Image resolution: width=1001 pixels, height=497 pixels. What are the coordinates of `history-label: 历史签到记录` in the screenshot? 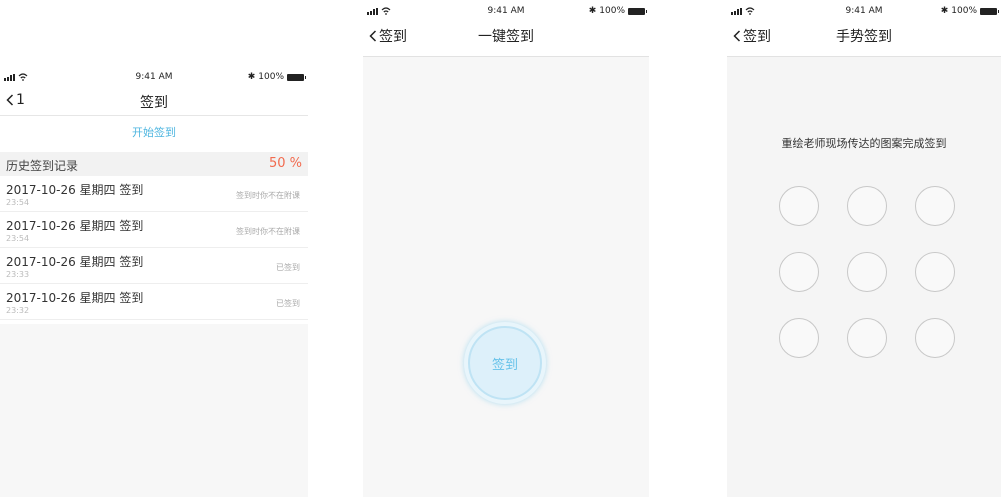 It's located at (42, 166).